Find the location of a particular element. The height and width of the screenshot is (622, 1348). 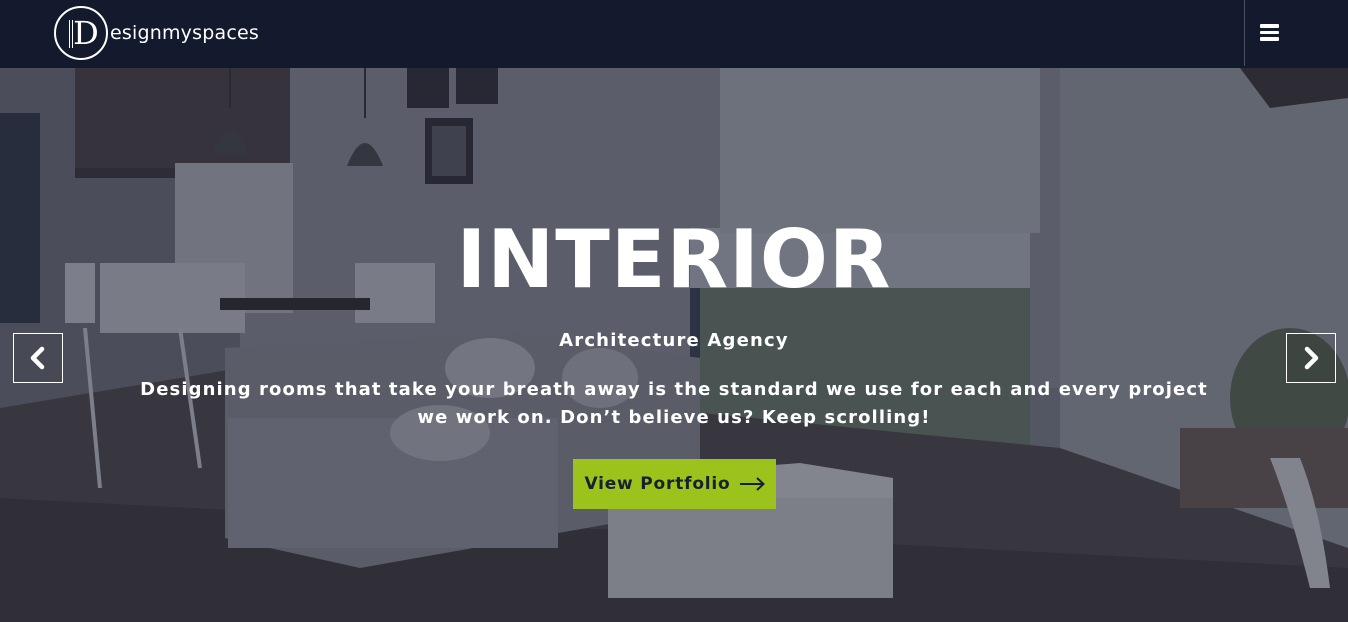

hero-subtitle: Architecture Agency is located at coordinates (674, 340).